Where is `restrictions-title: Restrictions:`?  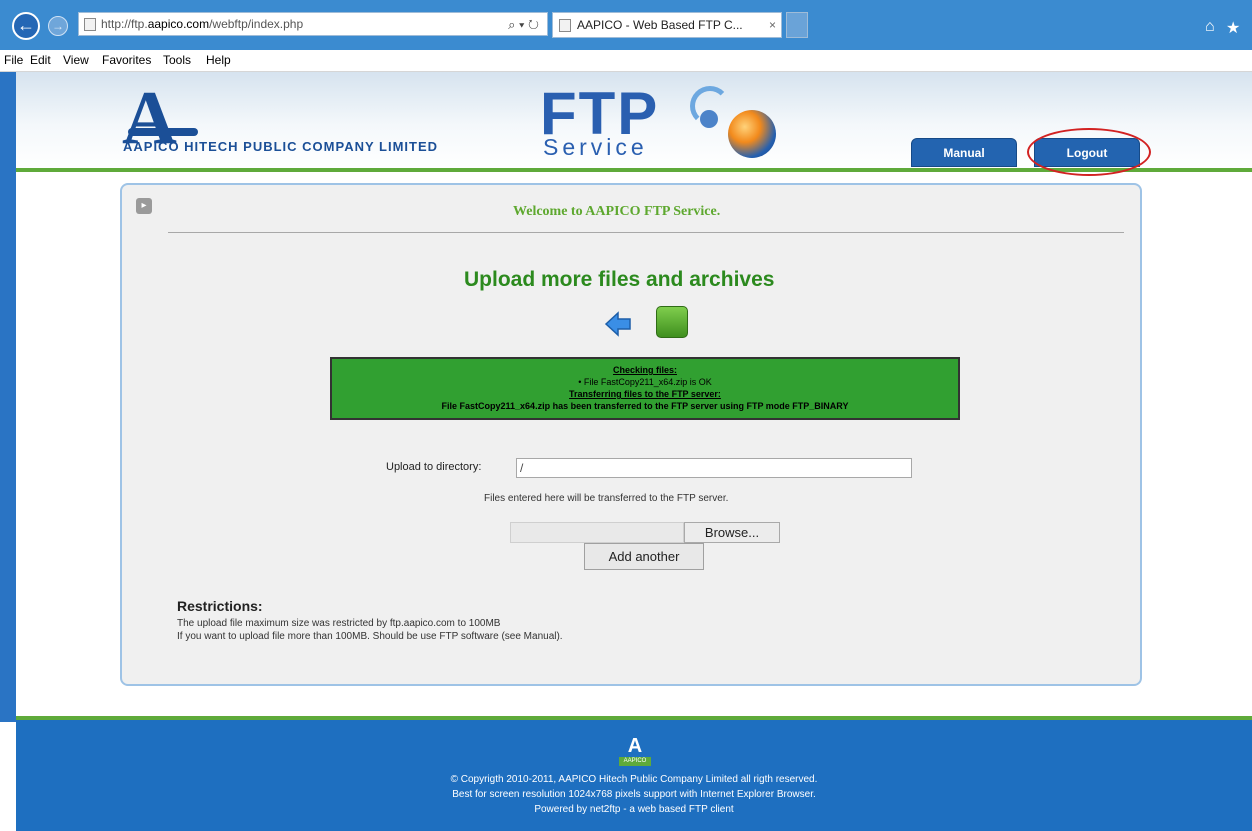
restrictions-title: Restrictions: is located at coordinates (220, 606).